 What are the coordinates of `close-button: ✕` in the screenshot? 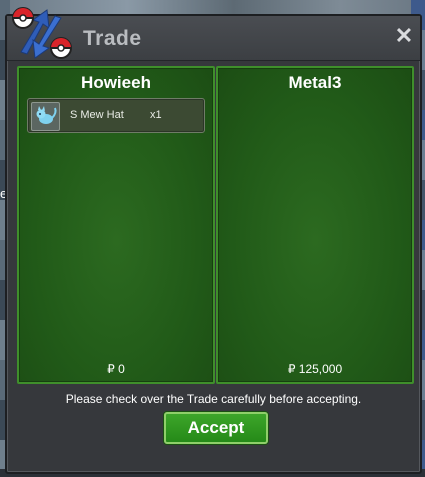 It's located at (404, 36).